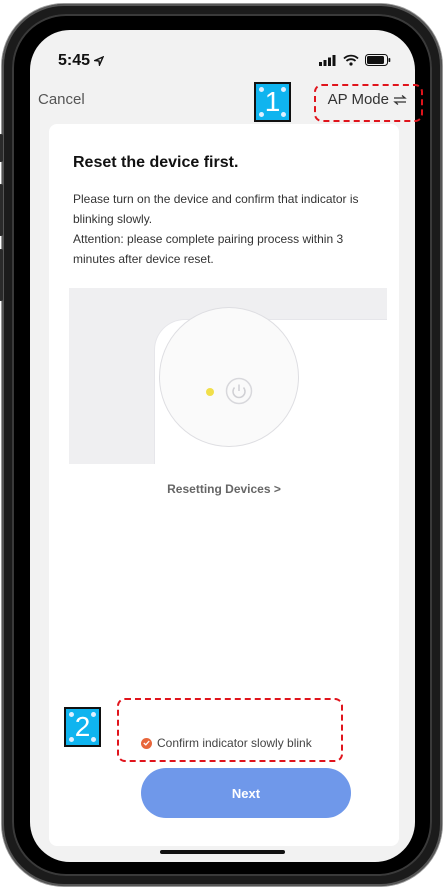 Image resolution: width=443 pixels, height=889 pixels. Describe the element at coordinates (1, 275) in the screenshot. I see `volume-down-button` at that location.